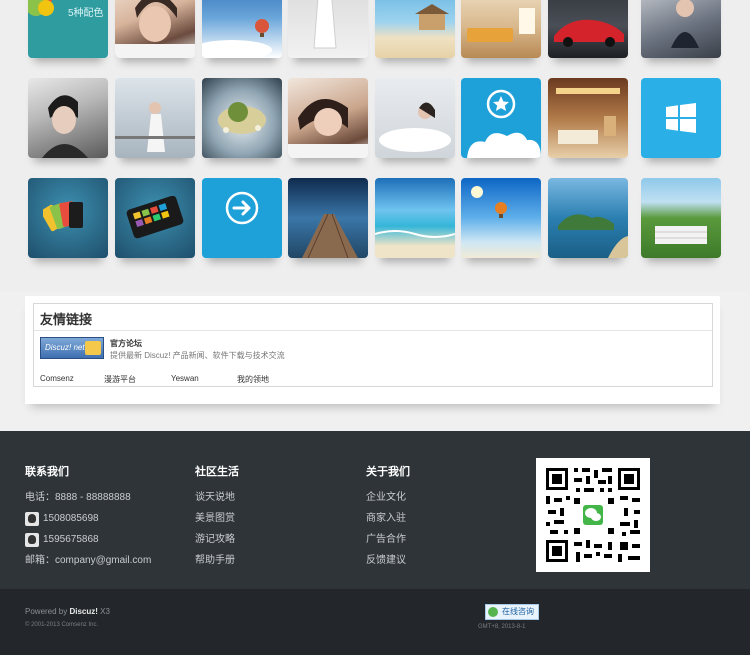 This screenshot has width=750, height=655. I want to click on community-link: 游记攻略, so click(217, 539).